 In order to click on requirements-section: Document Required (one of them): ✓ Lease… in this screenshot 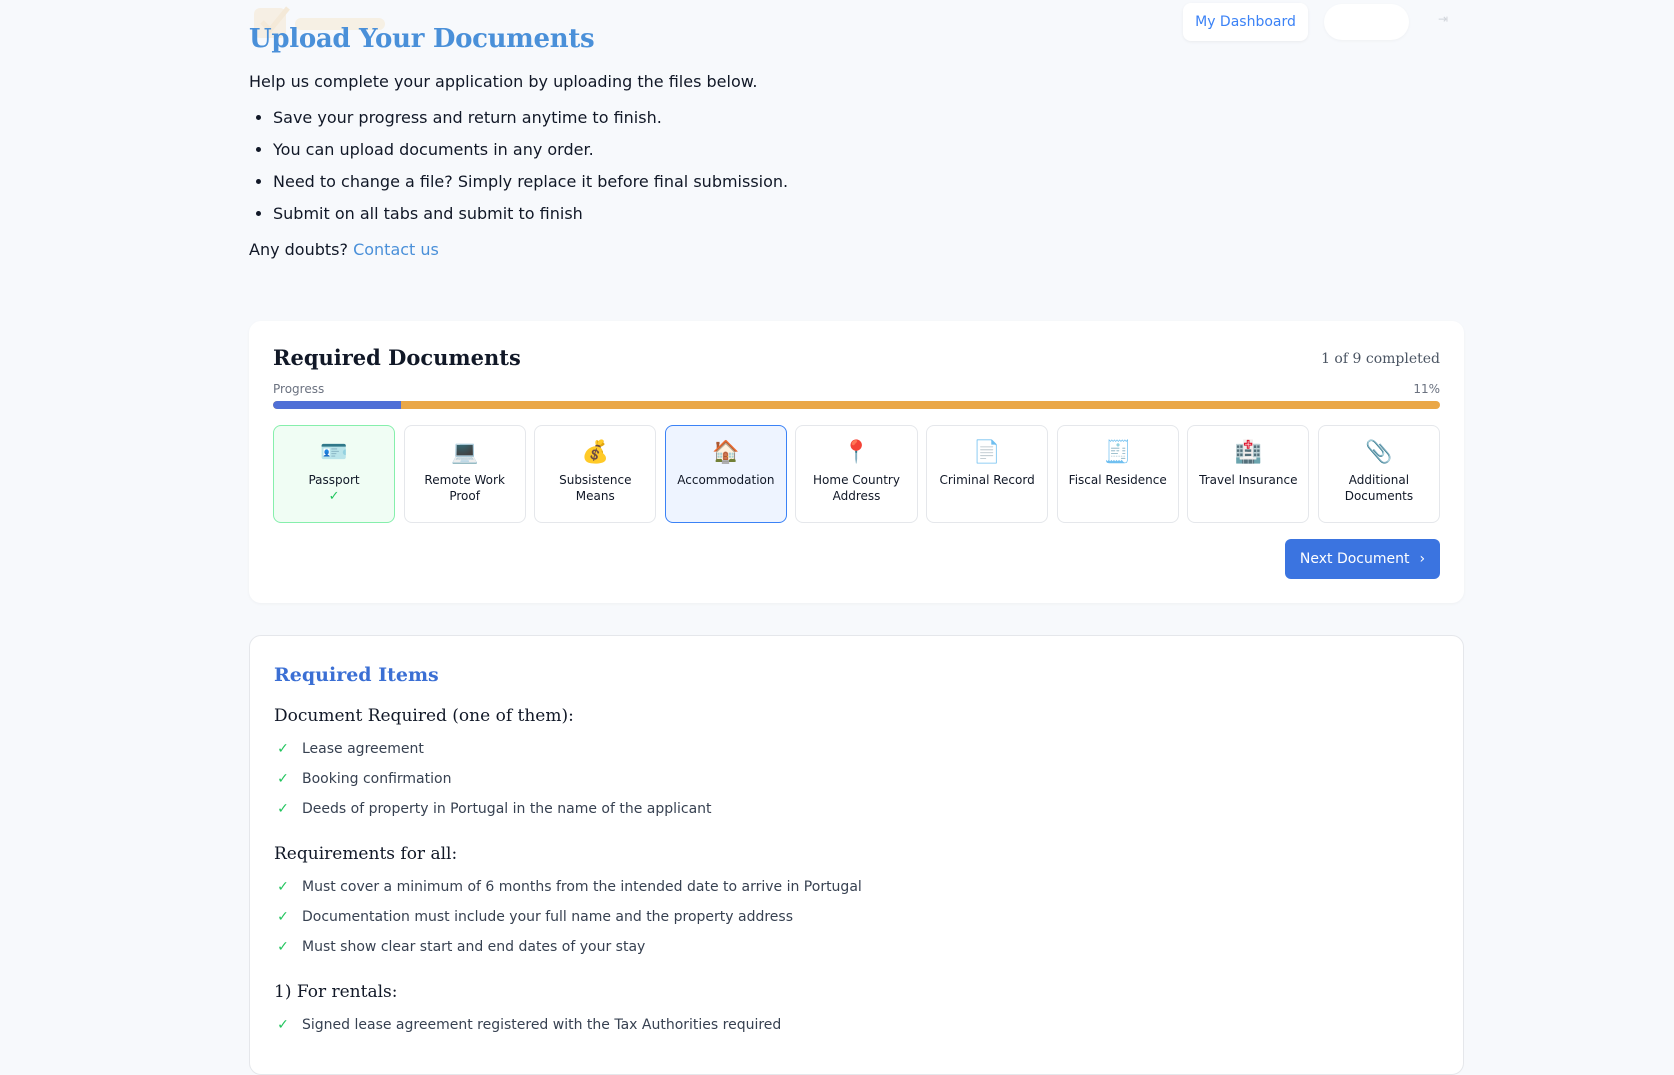, I will do `click(854, 765)`.